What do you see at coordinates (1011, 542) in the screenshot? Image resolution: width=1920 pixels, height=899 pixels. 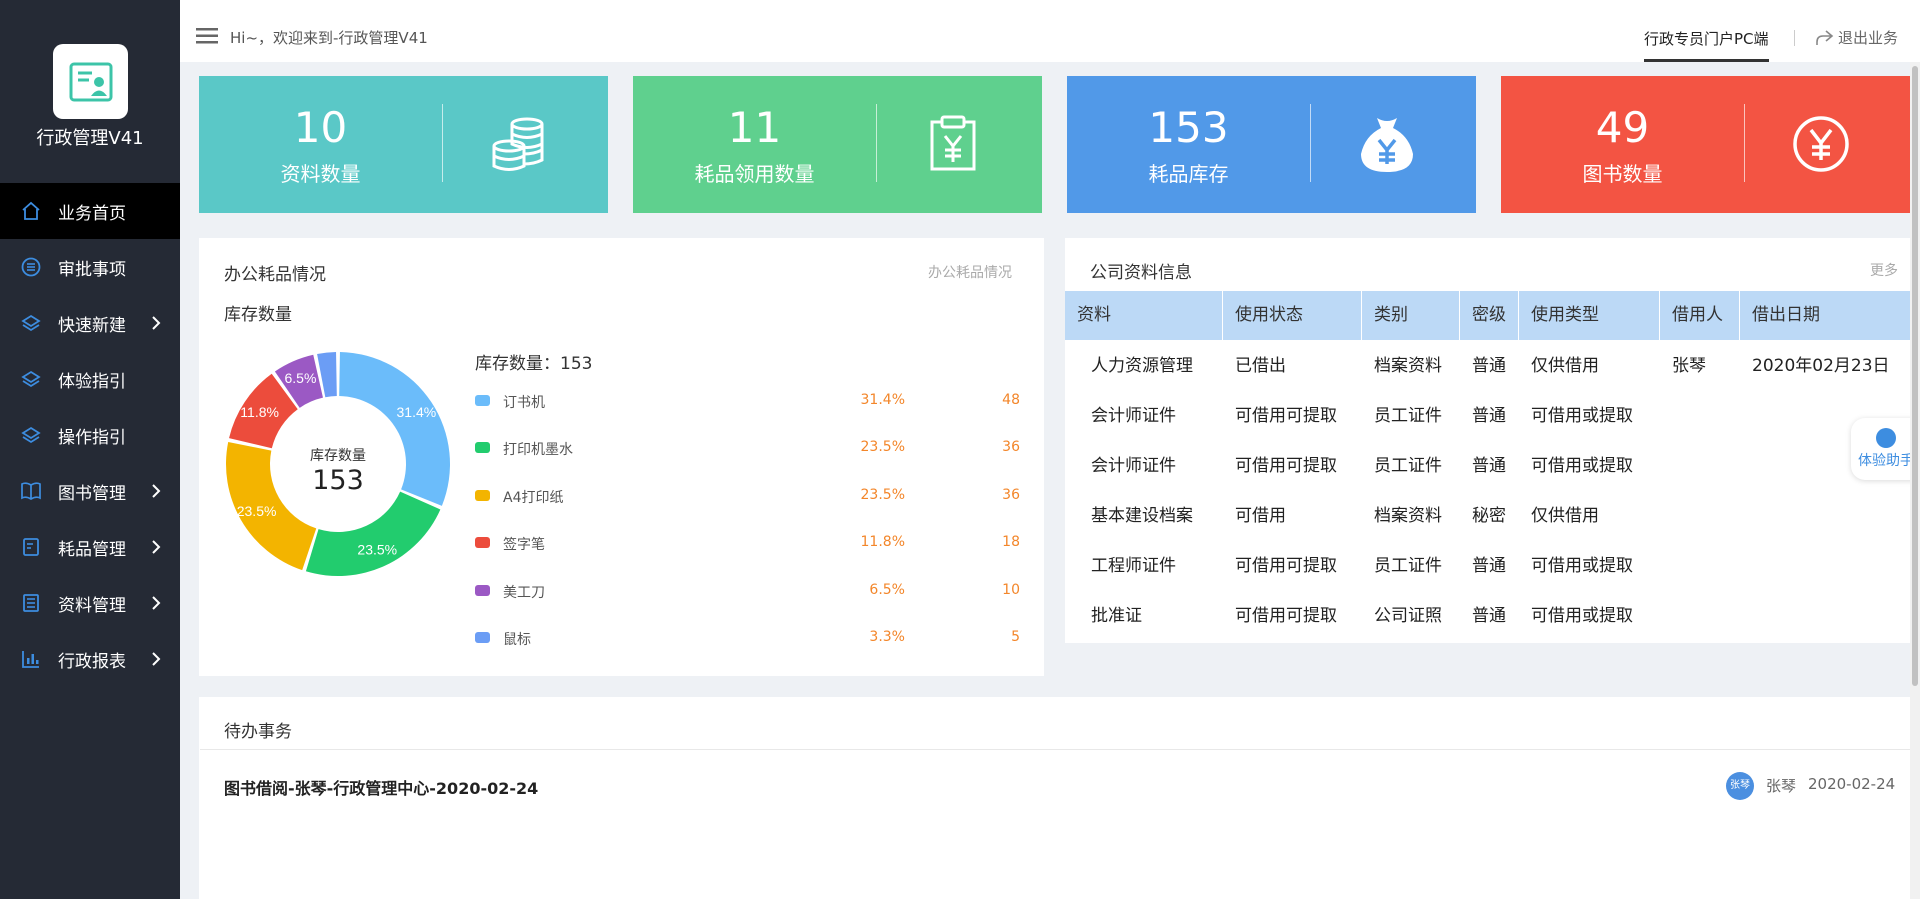 I see `legend-value: 18` at bounding box center [1011, 542].